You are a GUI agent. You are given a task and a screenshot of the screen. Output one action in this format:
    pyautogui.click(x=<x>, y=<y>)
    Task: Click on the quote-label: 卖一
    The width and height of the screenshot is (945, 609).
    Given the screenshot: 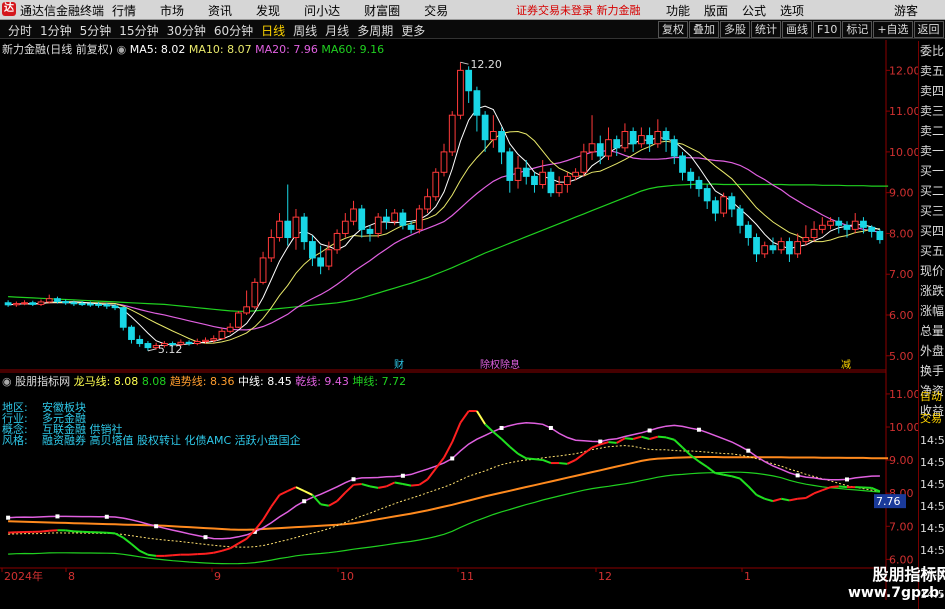 What is the action you would take?
    pyautogui.click(x=932, y=151)
    